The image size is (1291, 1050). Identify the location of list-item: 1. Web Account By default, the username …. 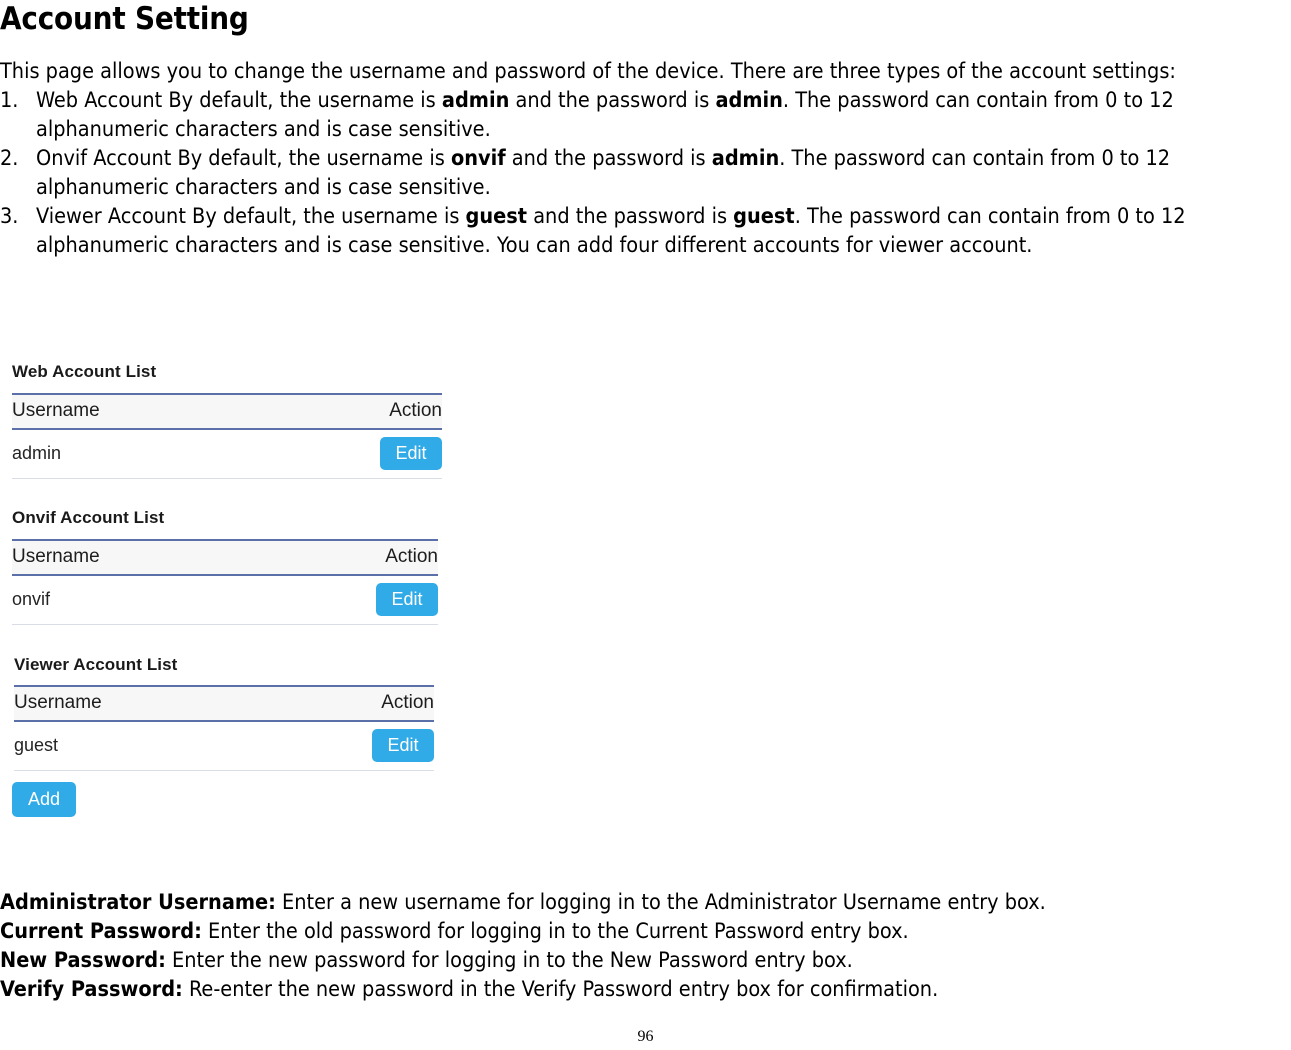
(645, 115).